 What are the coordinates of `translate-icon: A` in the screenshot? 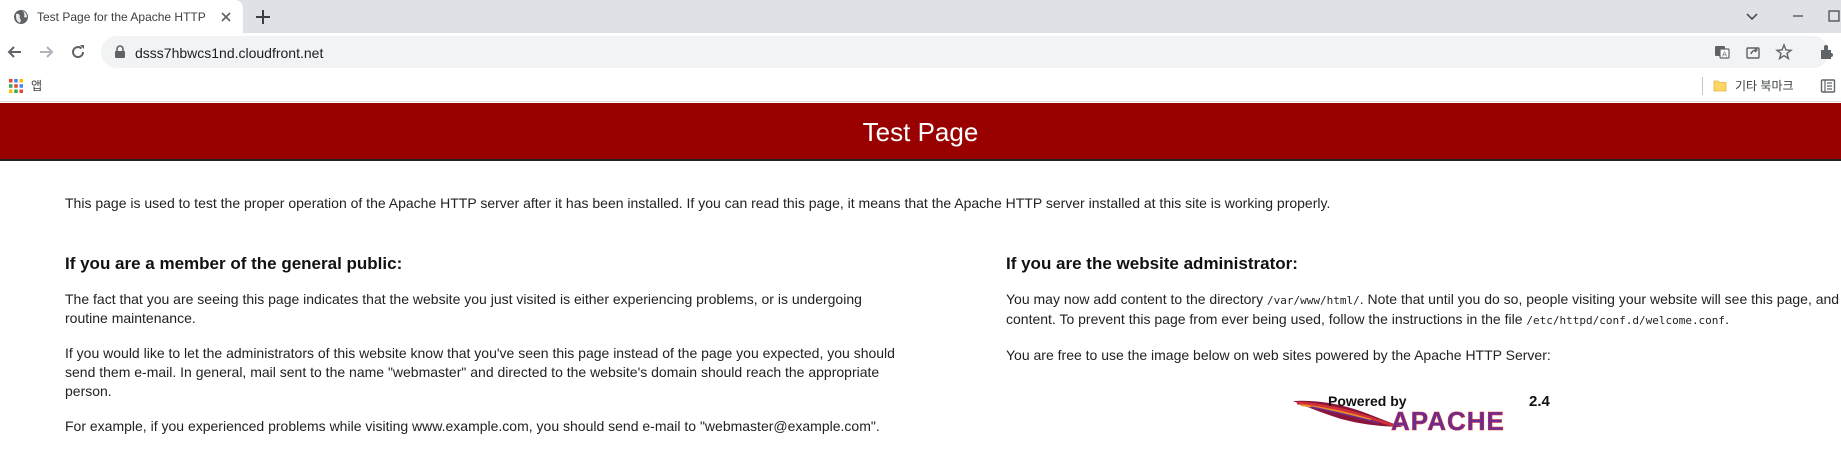 It's located at (1722, 52).